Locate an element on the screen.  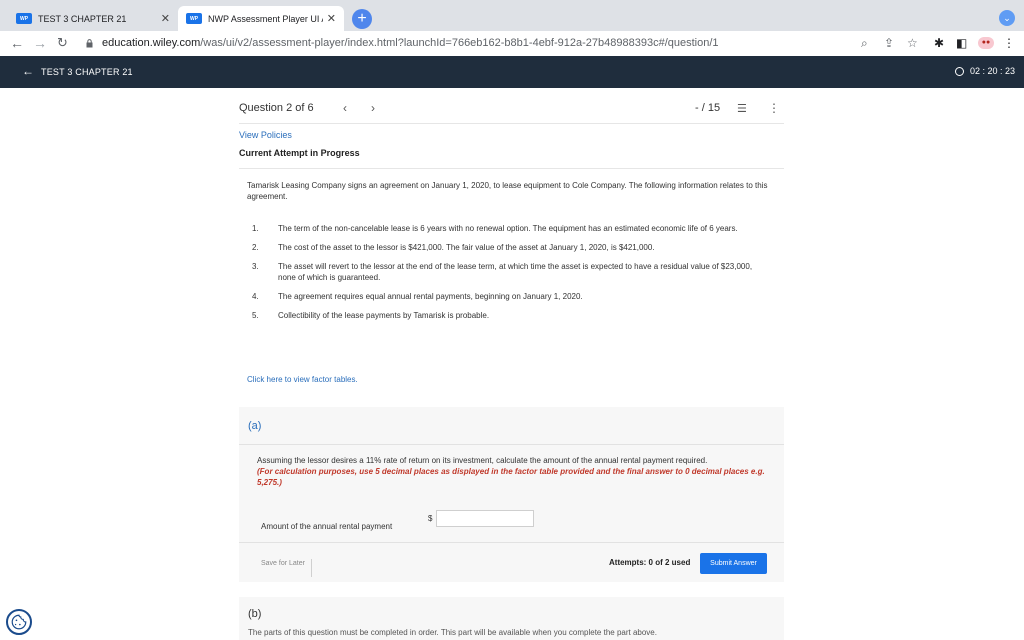
share-icon: ⇪ is located at coordinates (889, 43).